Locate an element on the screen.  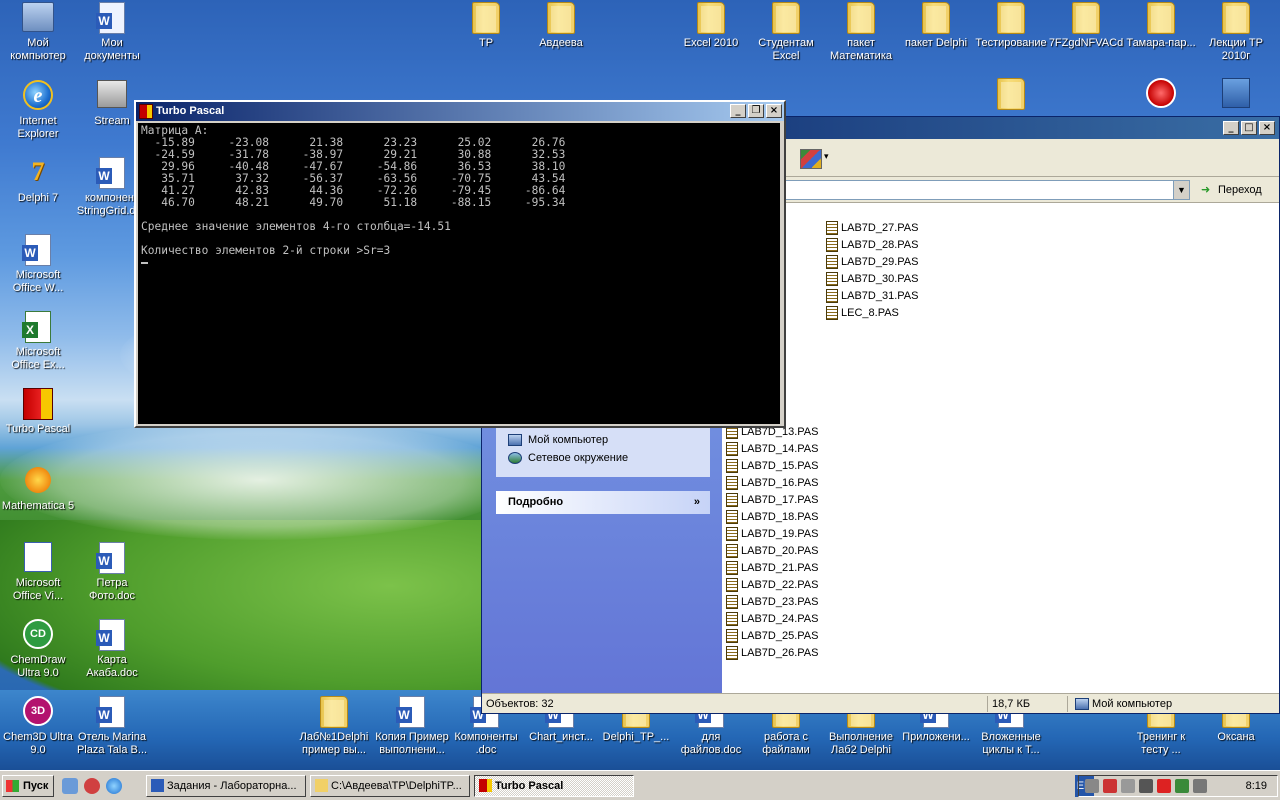
views-icon is located at coordinates (811, 159).